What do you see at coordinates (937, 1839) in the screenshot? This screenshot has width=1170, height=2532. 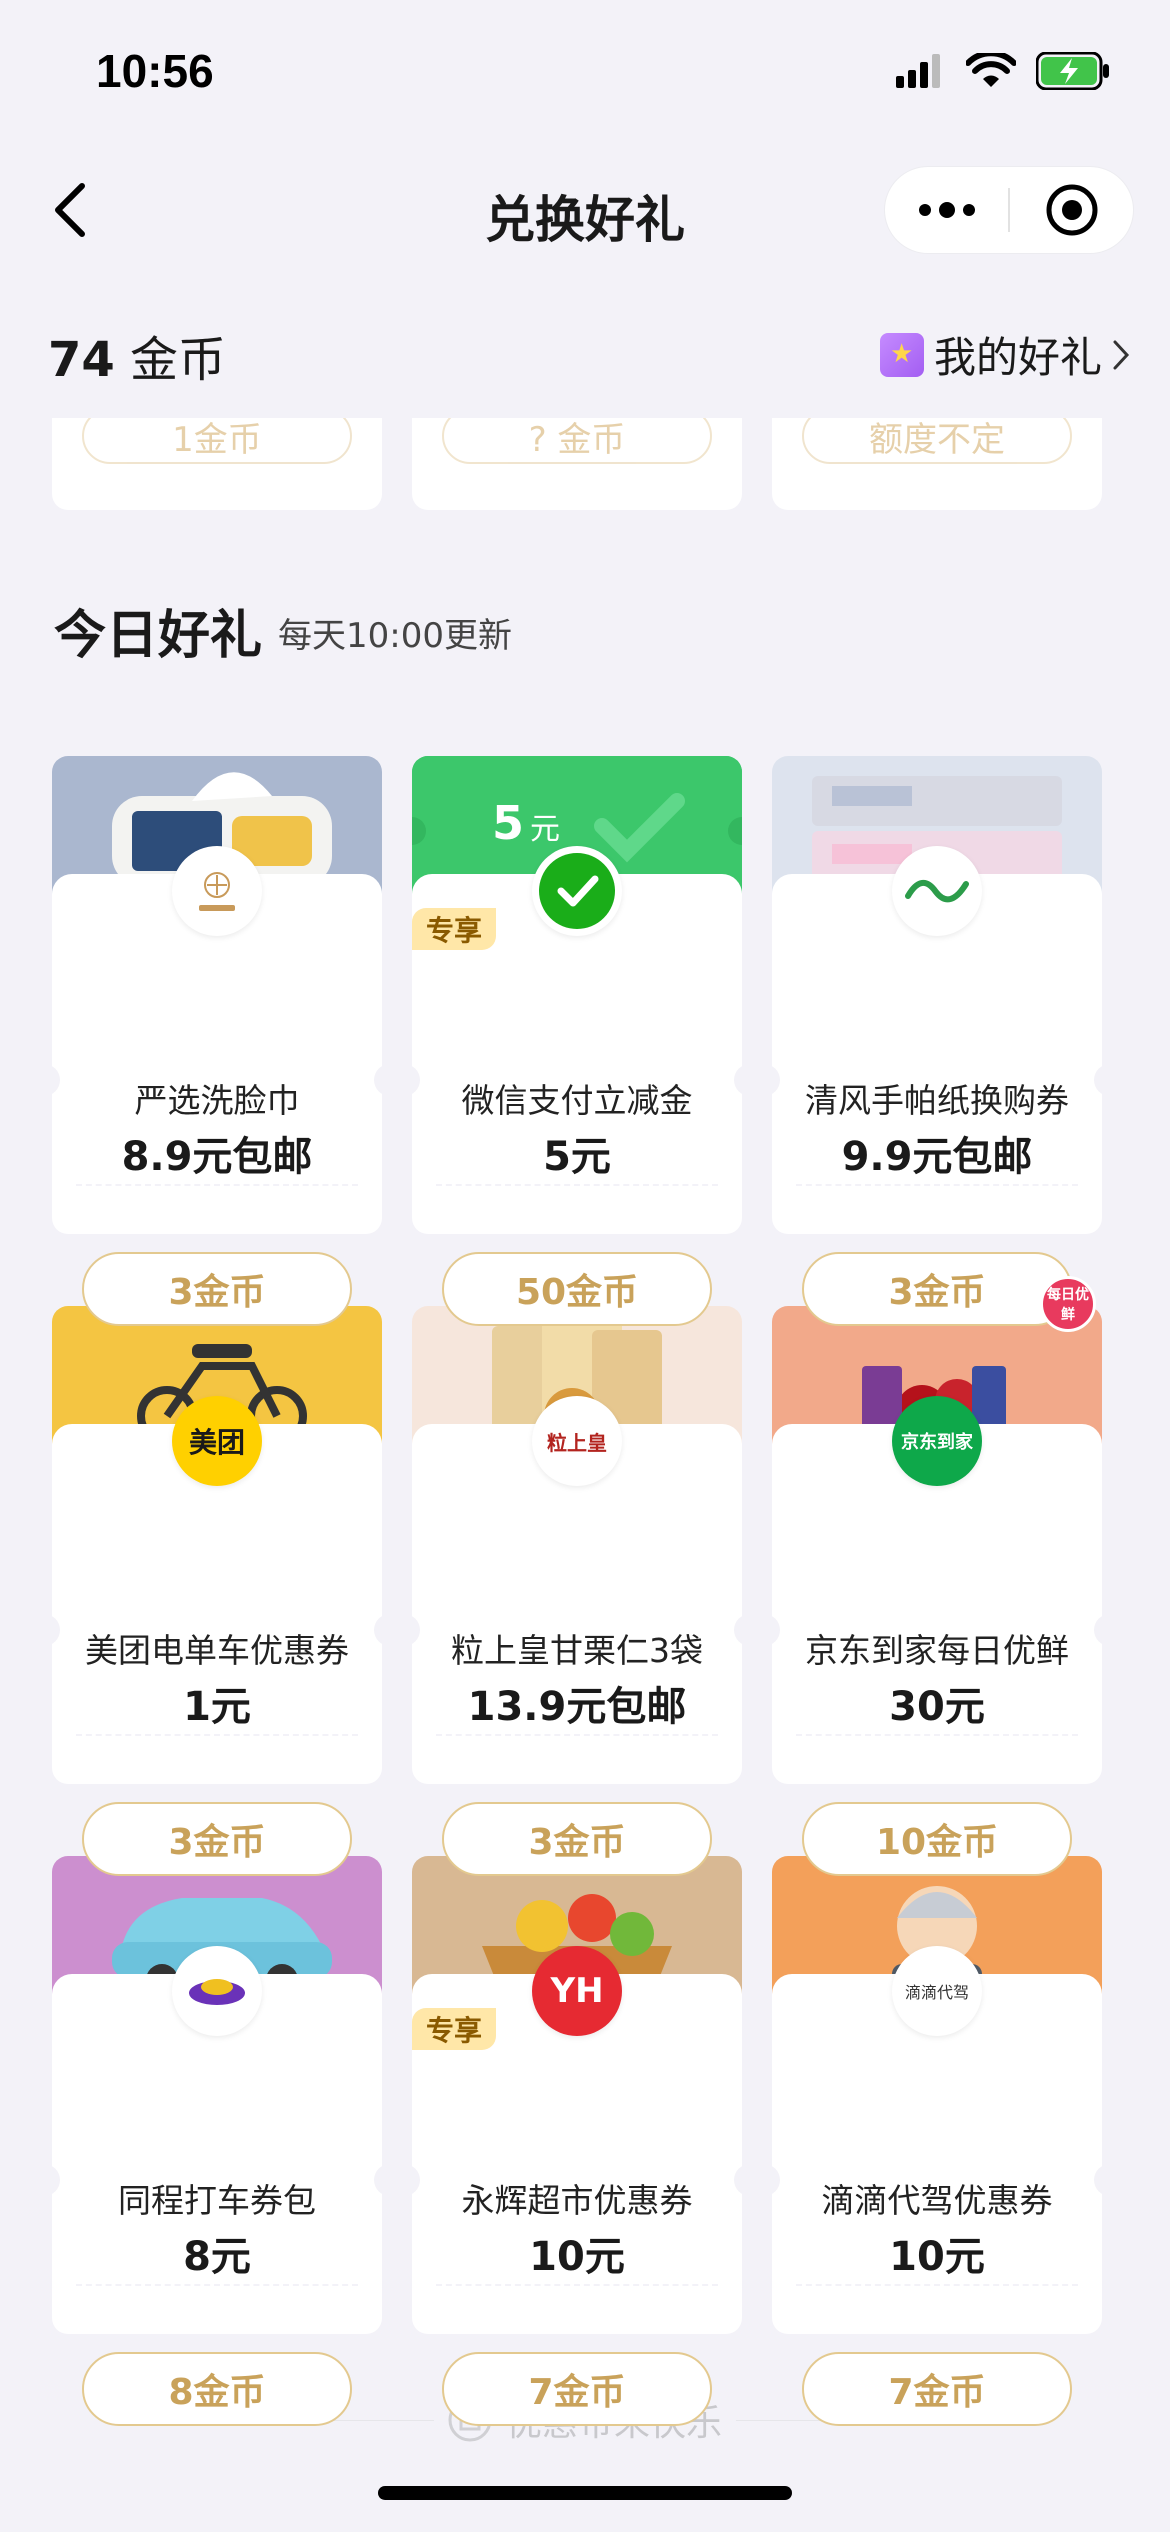 I see `redeem-button: 10金币` at bounding box center [937, 1839].